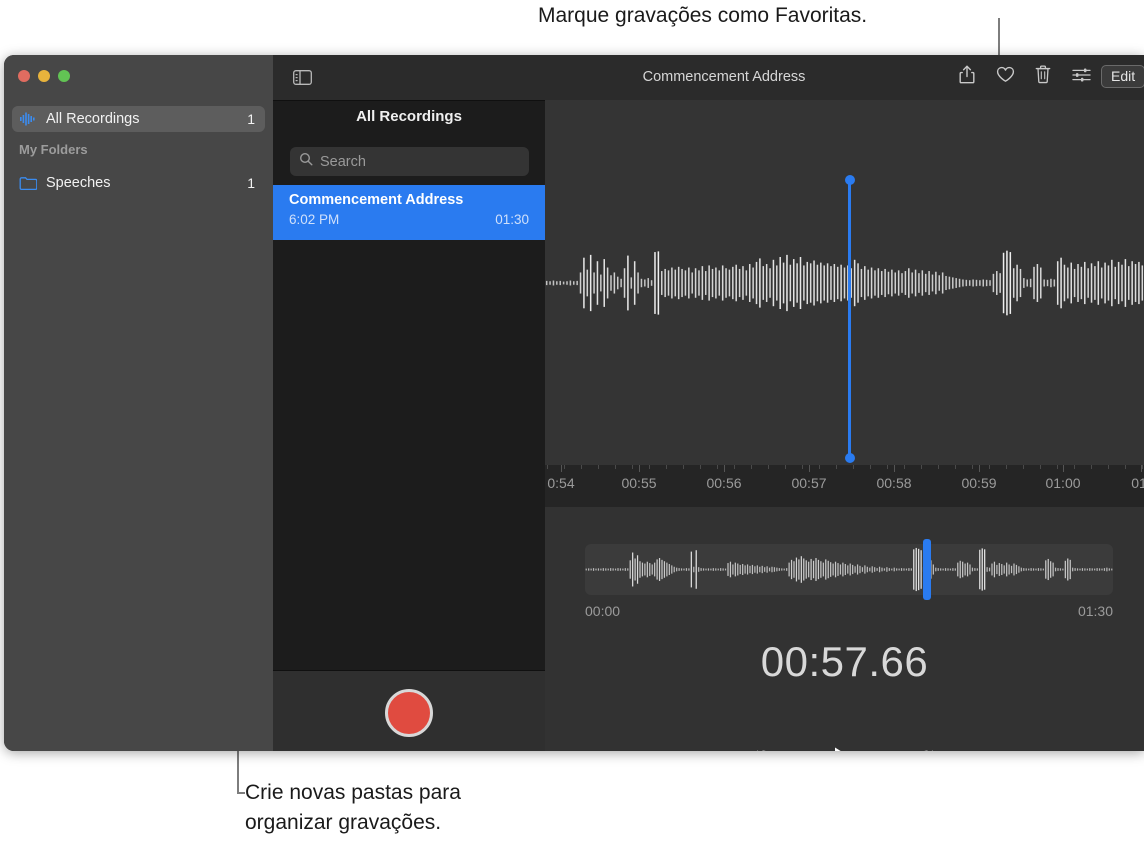 This screenshot has width=1144, height=851. What do you see at coordinates (927, 749) in the screenshot?
I see `skip-forward-15-icon: 15` at bounding box center [927, 749].